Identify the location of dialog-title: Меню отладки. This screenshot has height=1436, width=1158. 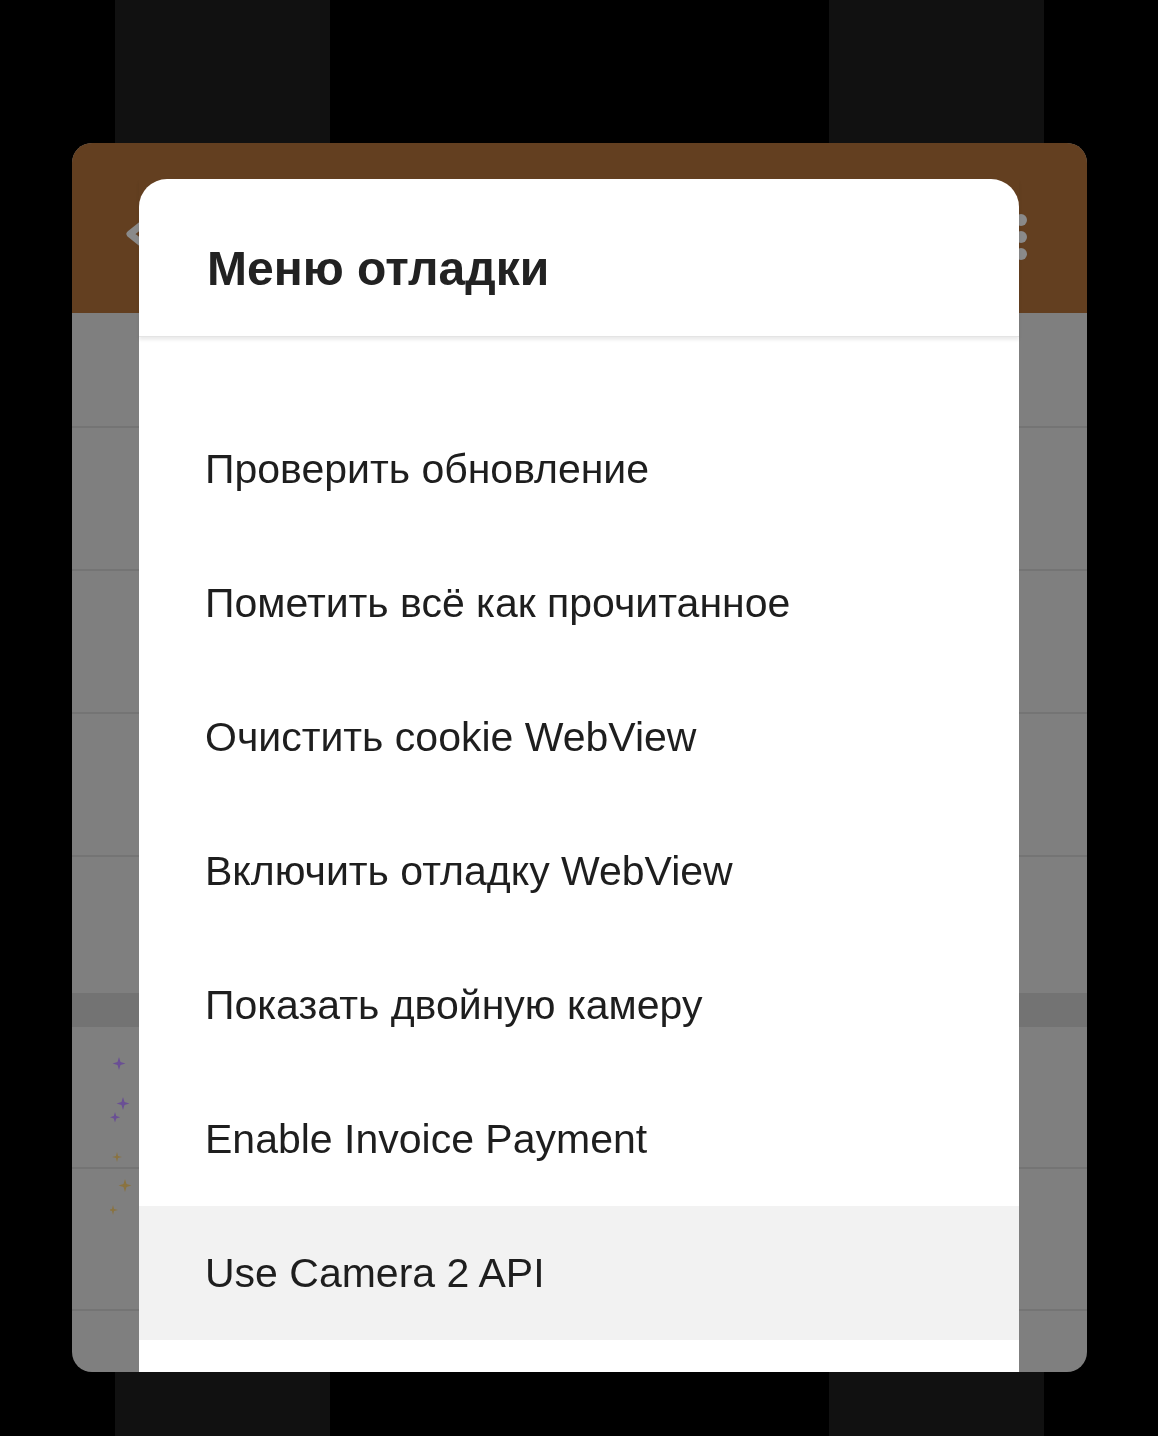
(579, 258).